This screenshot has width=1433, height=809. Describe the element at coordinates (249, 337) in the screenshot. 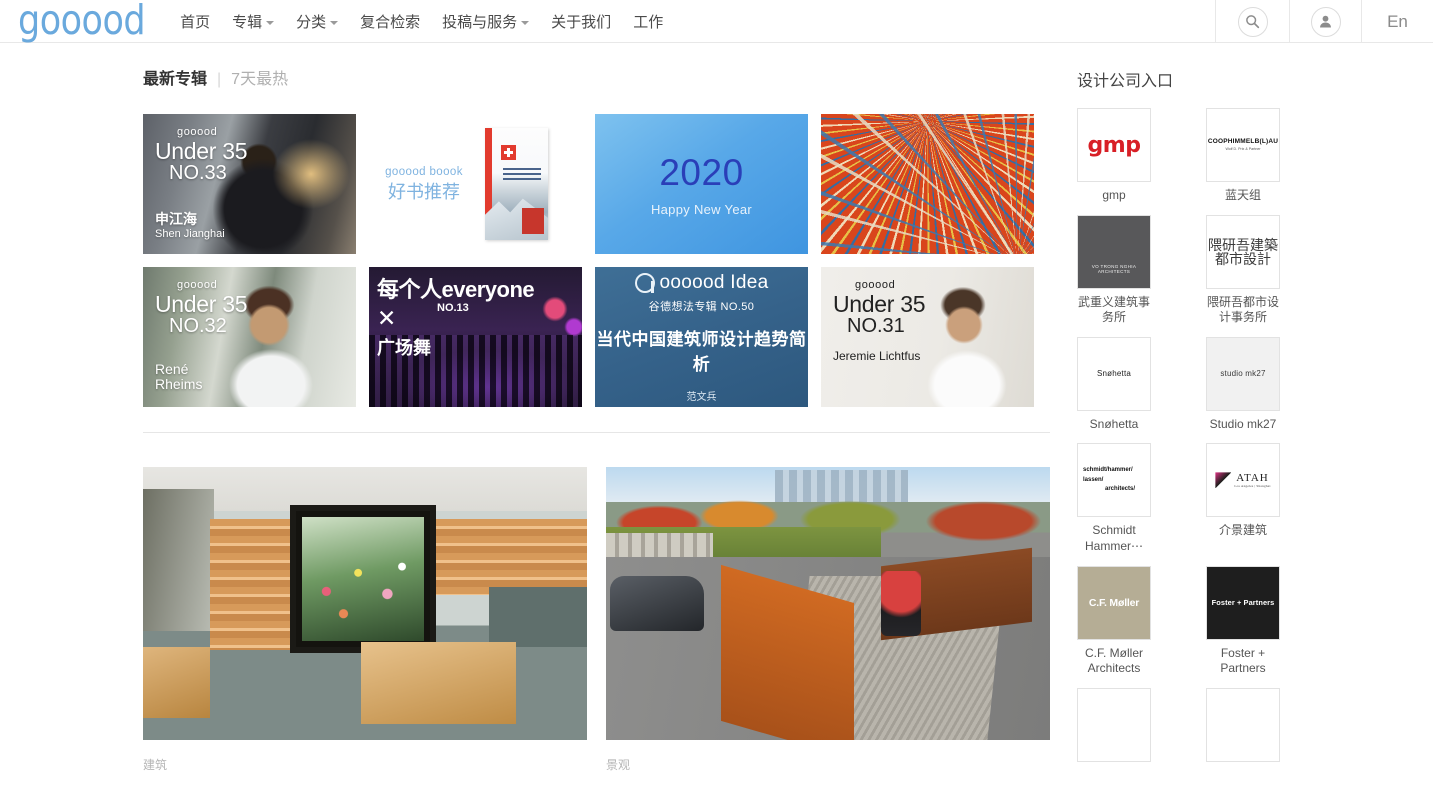

I see `card-under35-no32: gooood Under 35 NO.32 René Rheims` at that location.